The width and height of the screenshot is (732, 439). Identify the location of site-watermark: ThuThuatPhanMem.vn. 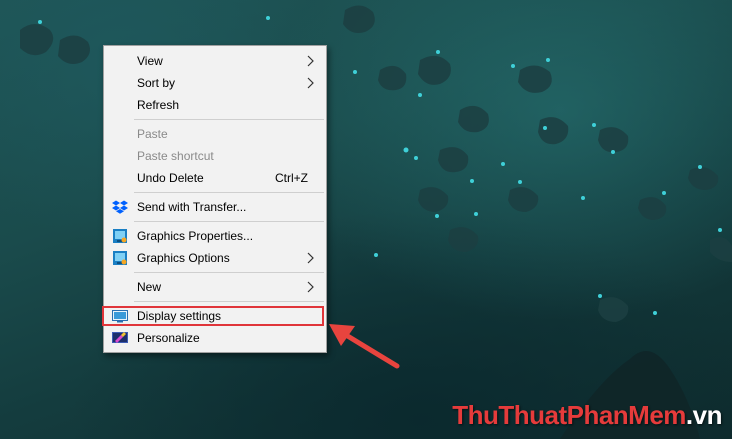
(587, 415).